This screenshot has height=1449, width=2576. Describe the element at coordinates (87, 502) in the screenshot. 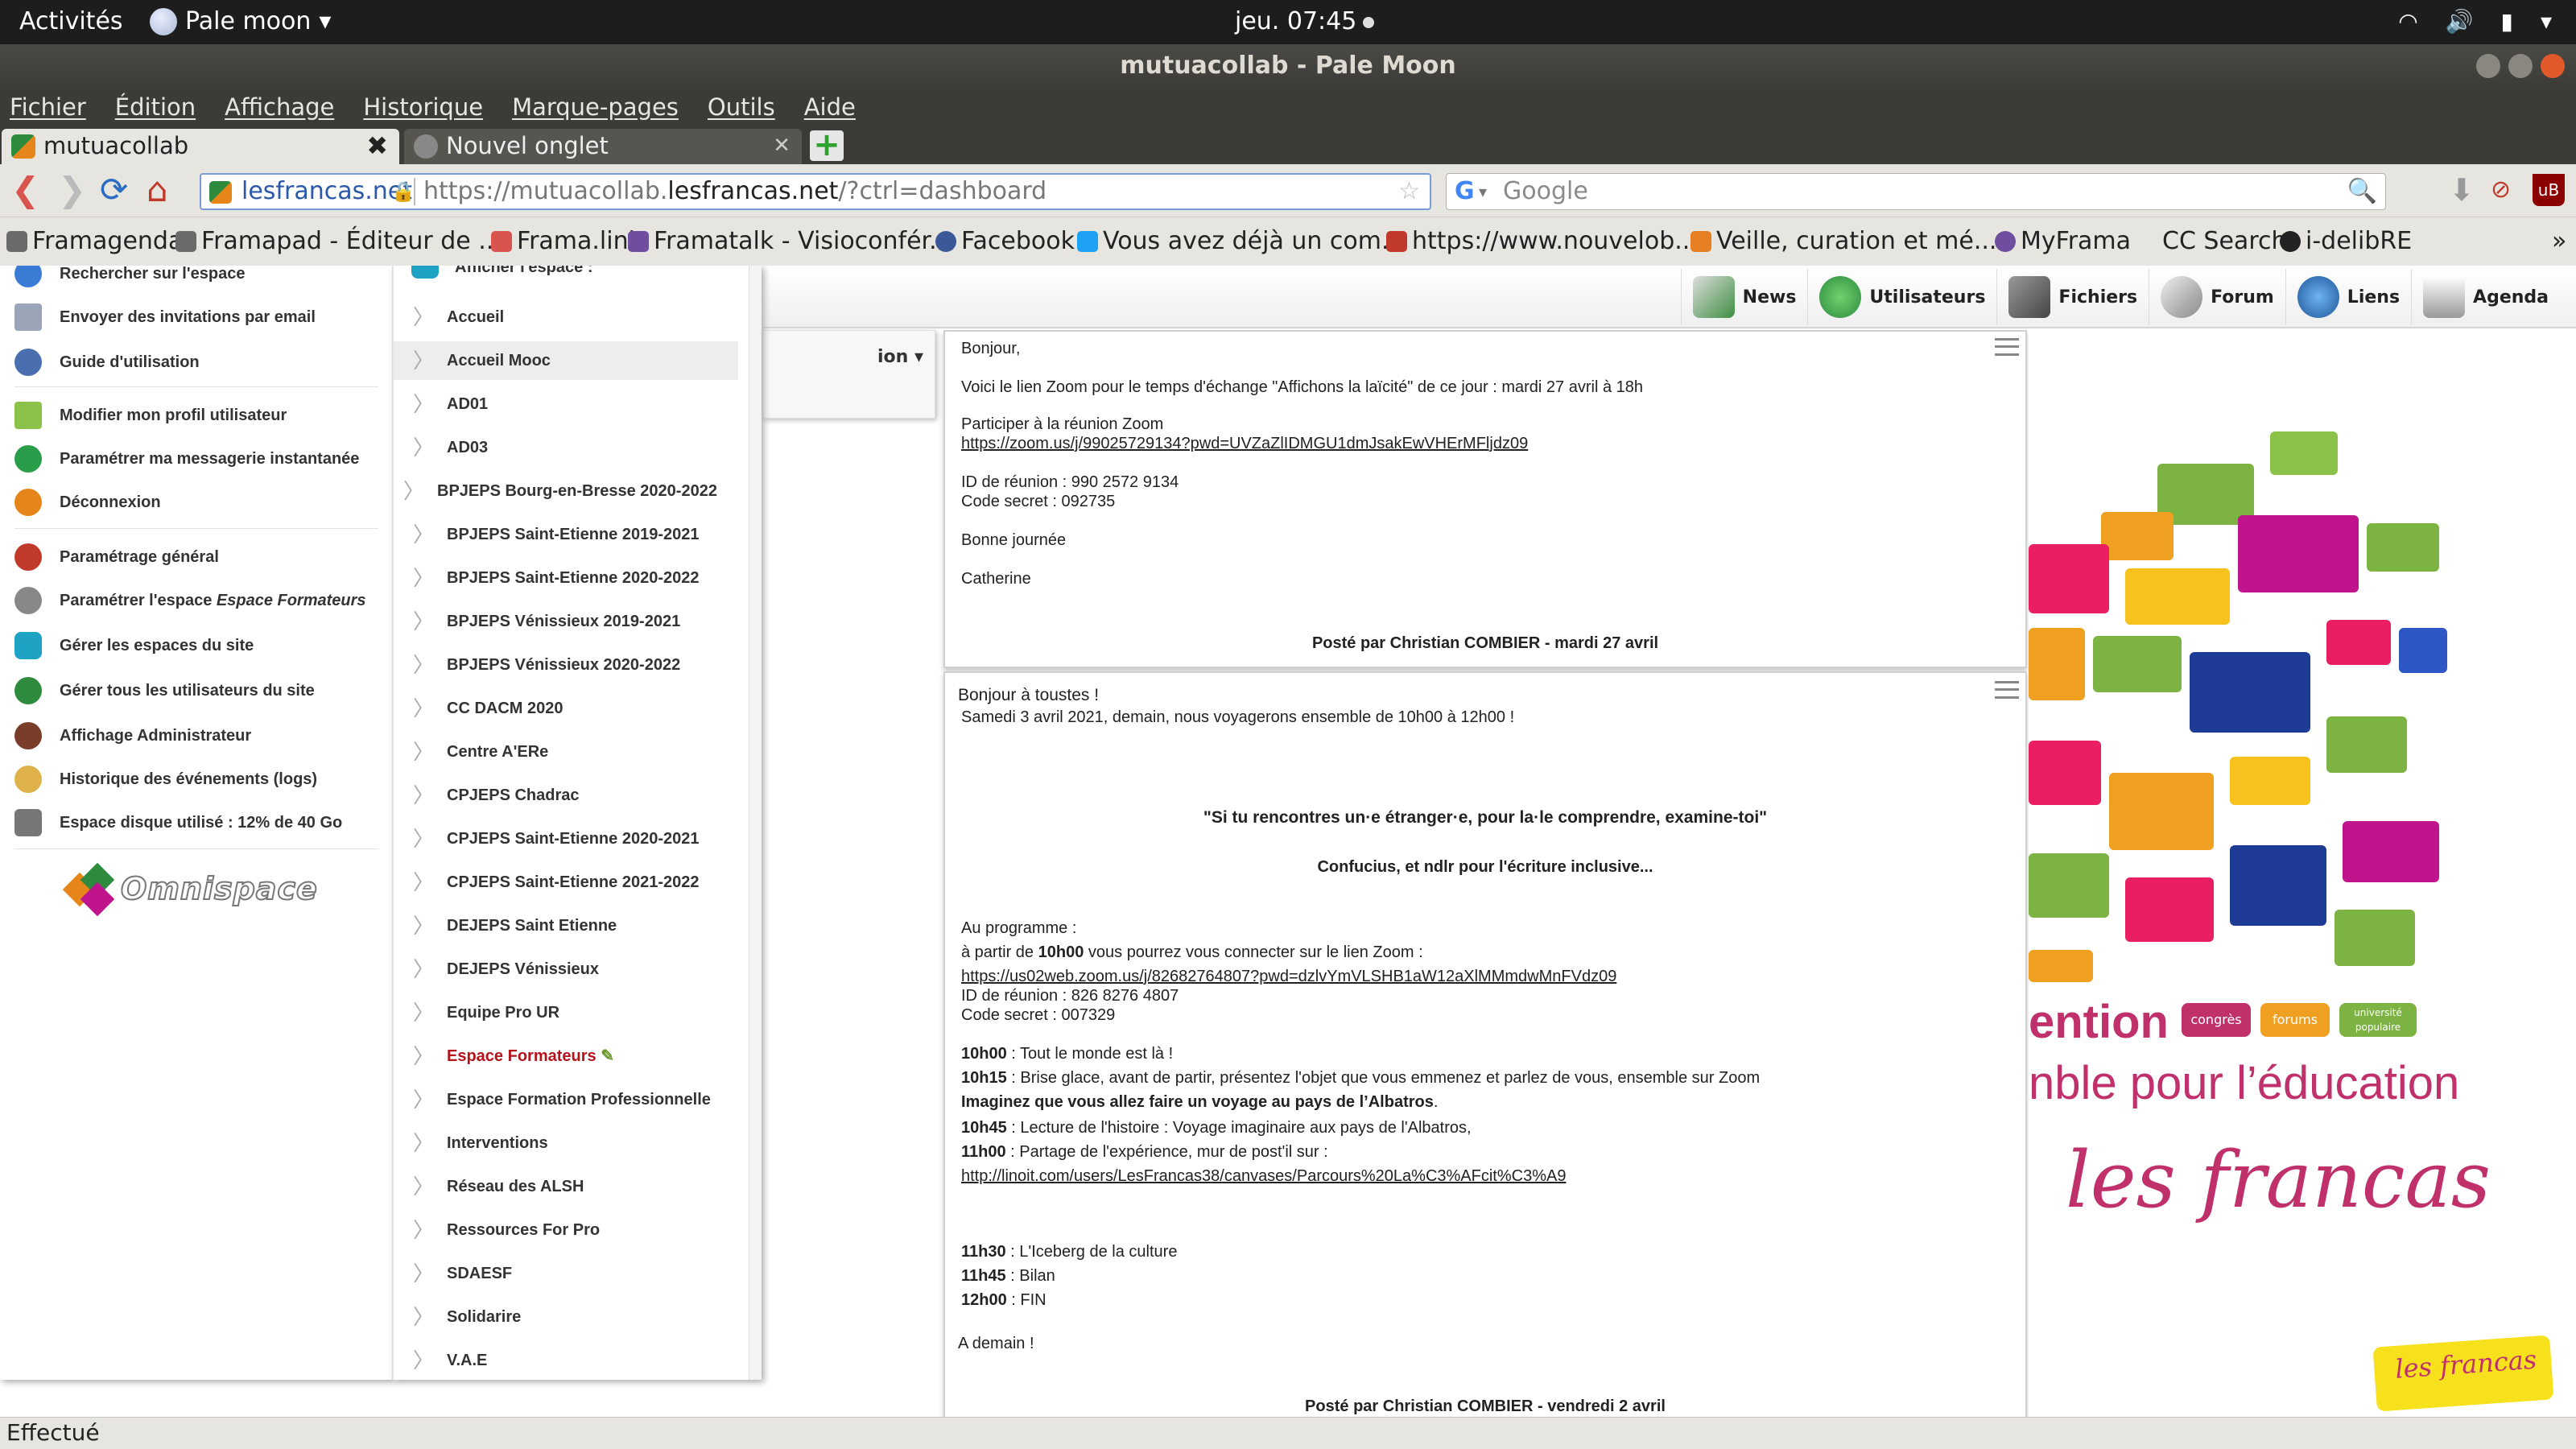

I see `menu-logout: Déconnexion` at that location.